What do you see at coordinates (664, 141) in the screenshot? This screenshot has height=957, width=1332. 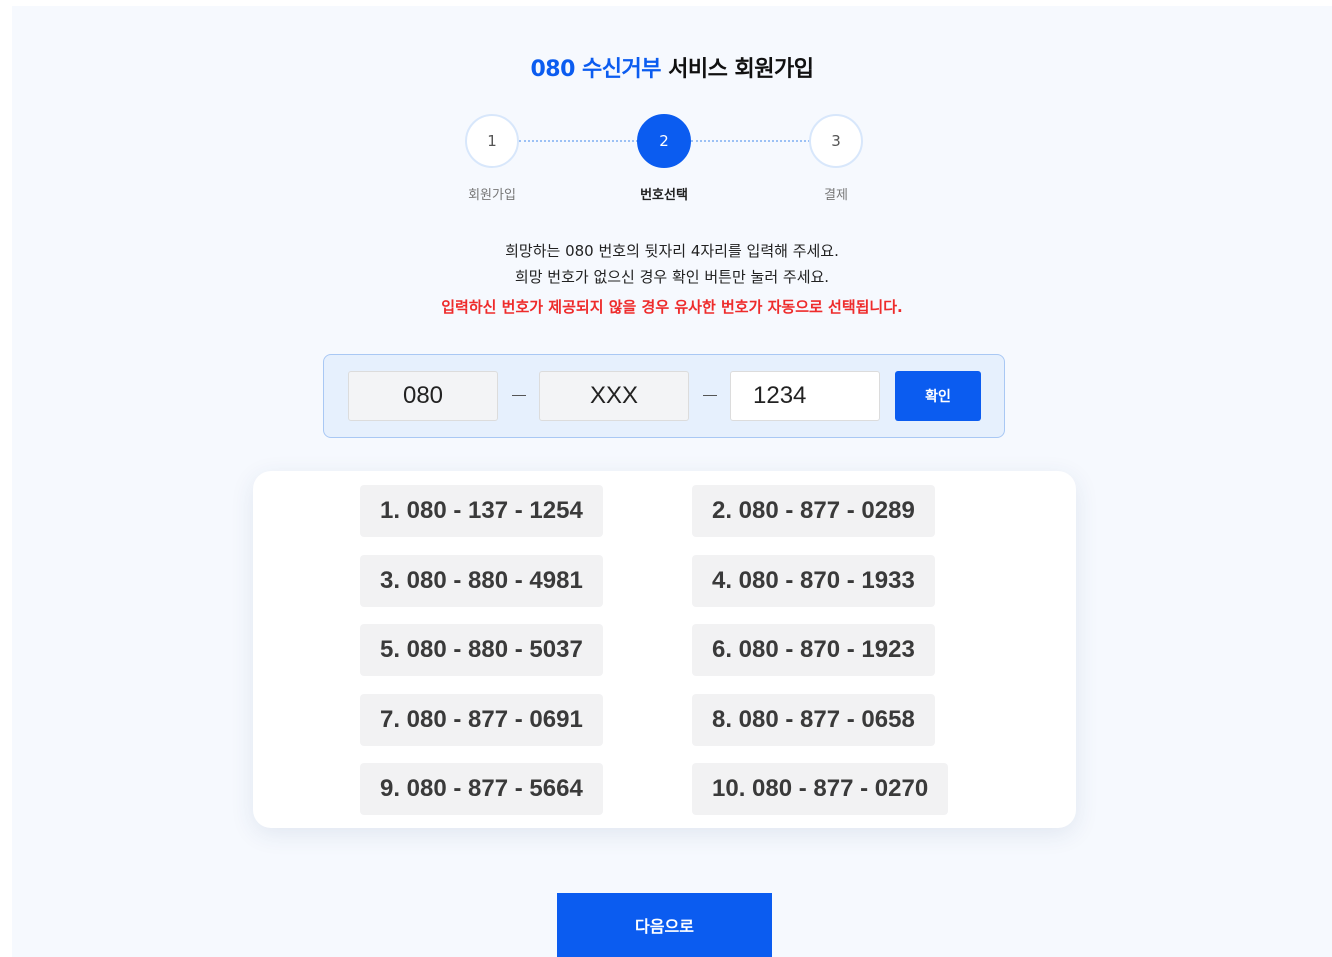 I see `step-2-circle: 2` at bounding box center [664, 141].